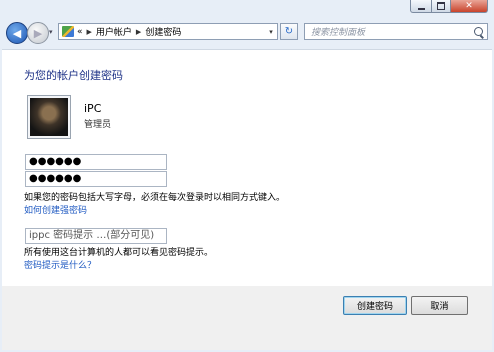 This screenshot has height=352, width=494. I want to click on search-placeholder: 搜索控制面板, so click(335, 31).